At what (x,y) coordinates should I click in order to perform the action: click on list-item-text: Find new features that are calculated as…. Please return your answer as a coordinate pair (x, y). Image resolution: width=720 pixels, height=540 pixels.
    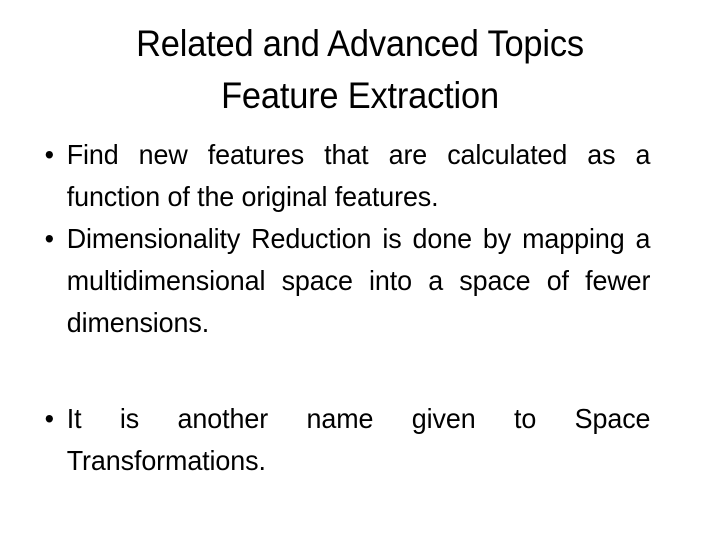
    Looking at the image, I should click on (358, 175).